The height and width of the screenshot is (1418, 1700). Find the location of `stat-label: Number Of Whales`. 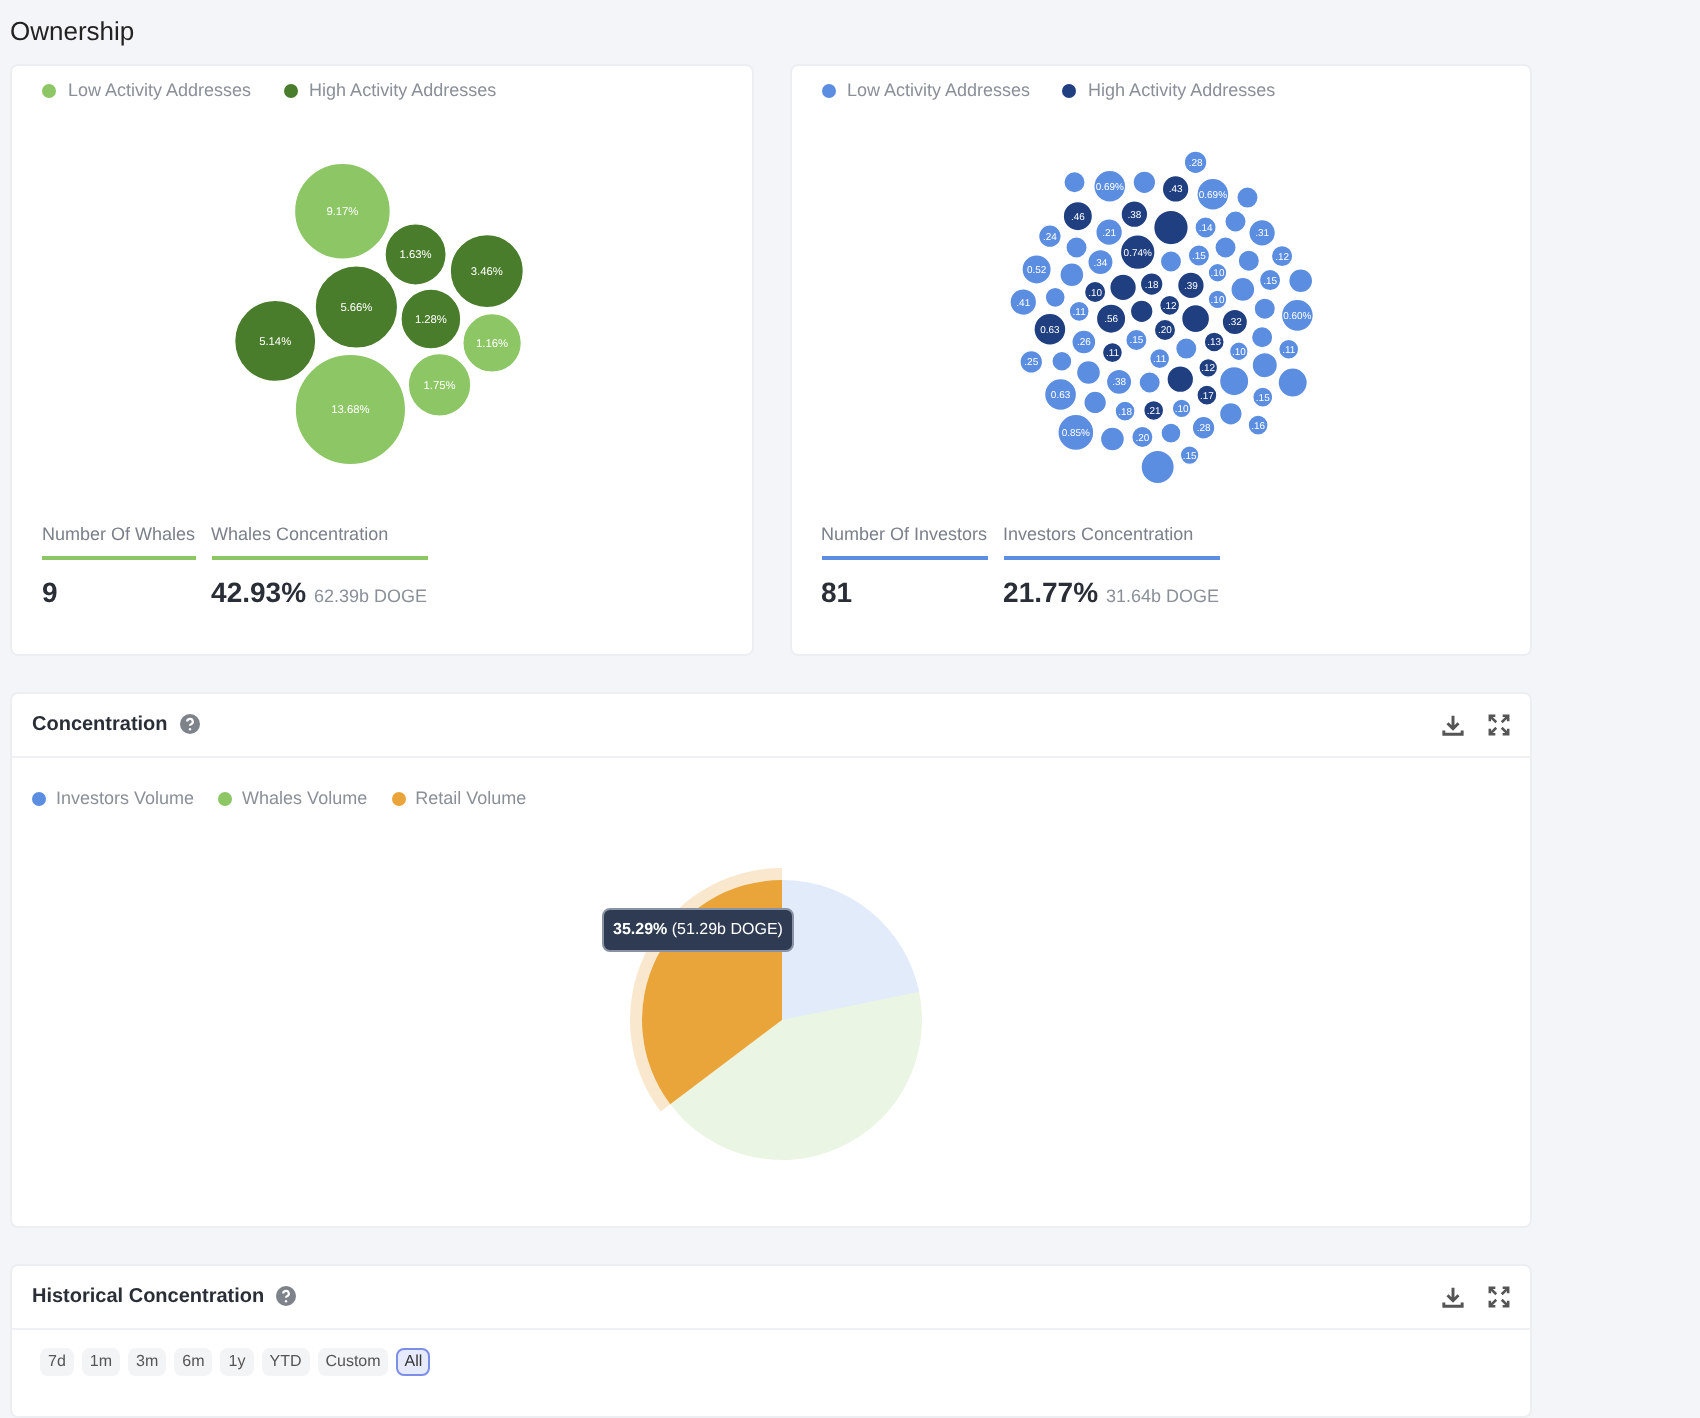

stat-label: Number Of Whales is located at coordinates (119, 540).